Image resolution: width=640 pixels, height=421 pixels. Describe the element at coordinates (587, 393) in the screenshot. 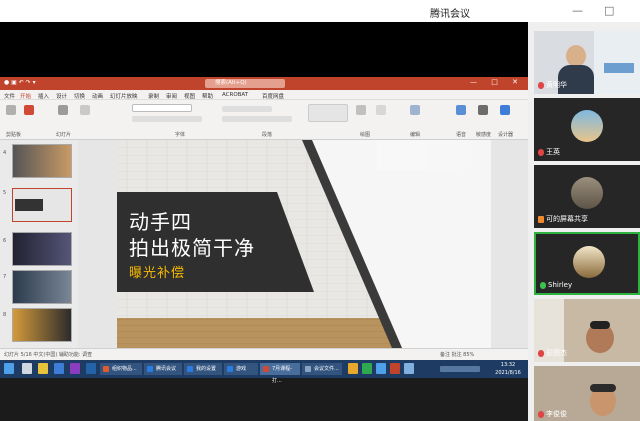

I see `participant-tile: 李俊俊` at that location.